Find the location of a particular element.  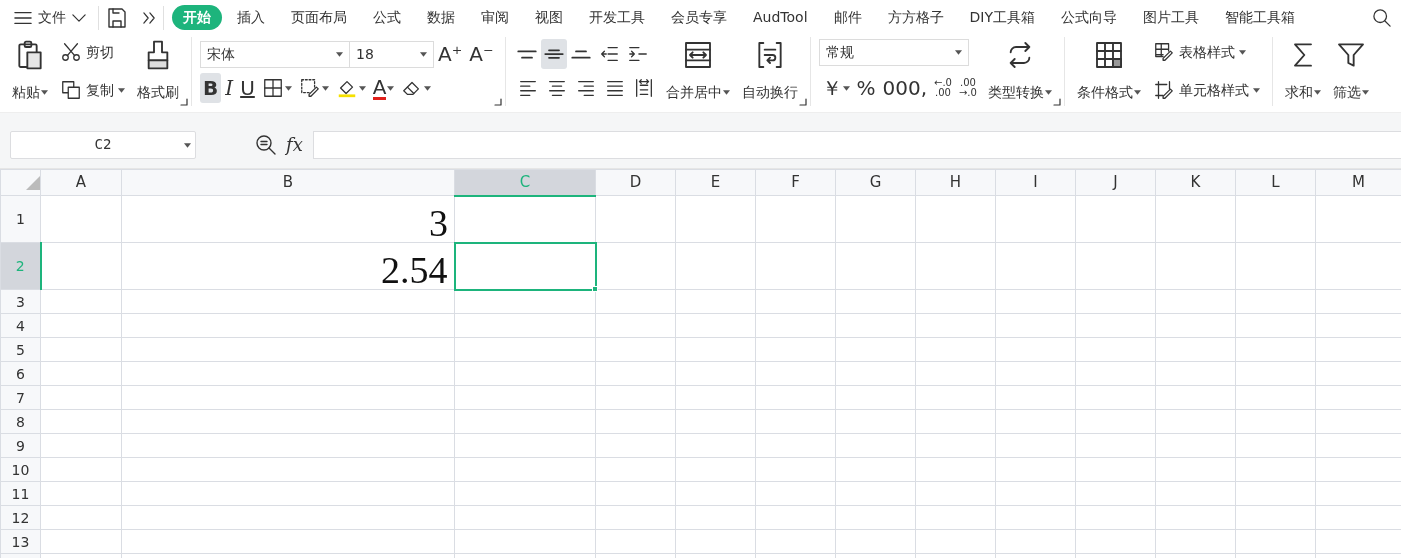

toolbar-button: A⁺ is located at coordinates (450, 54).